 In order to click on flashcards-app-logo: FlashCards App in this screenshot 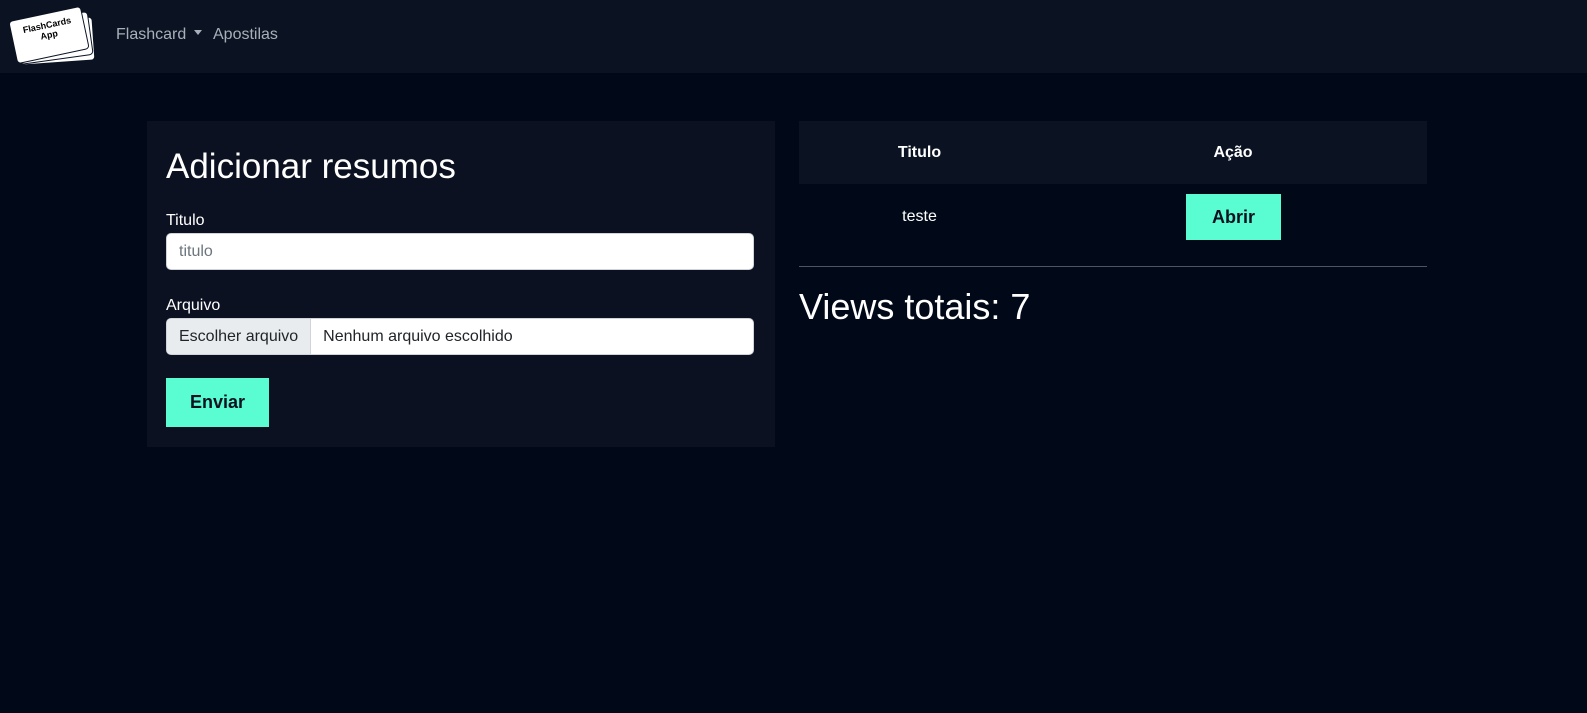, I will do `click(52, 35)`.